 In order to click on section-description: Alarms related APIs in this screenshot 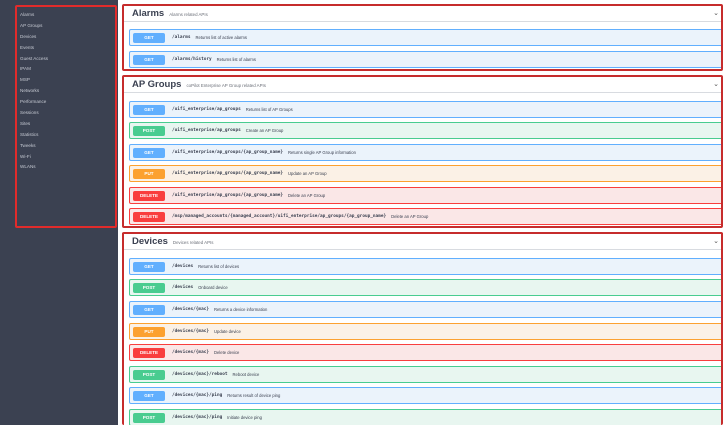, I will do `click(188, 14)`.